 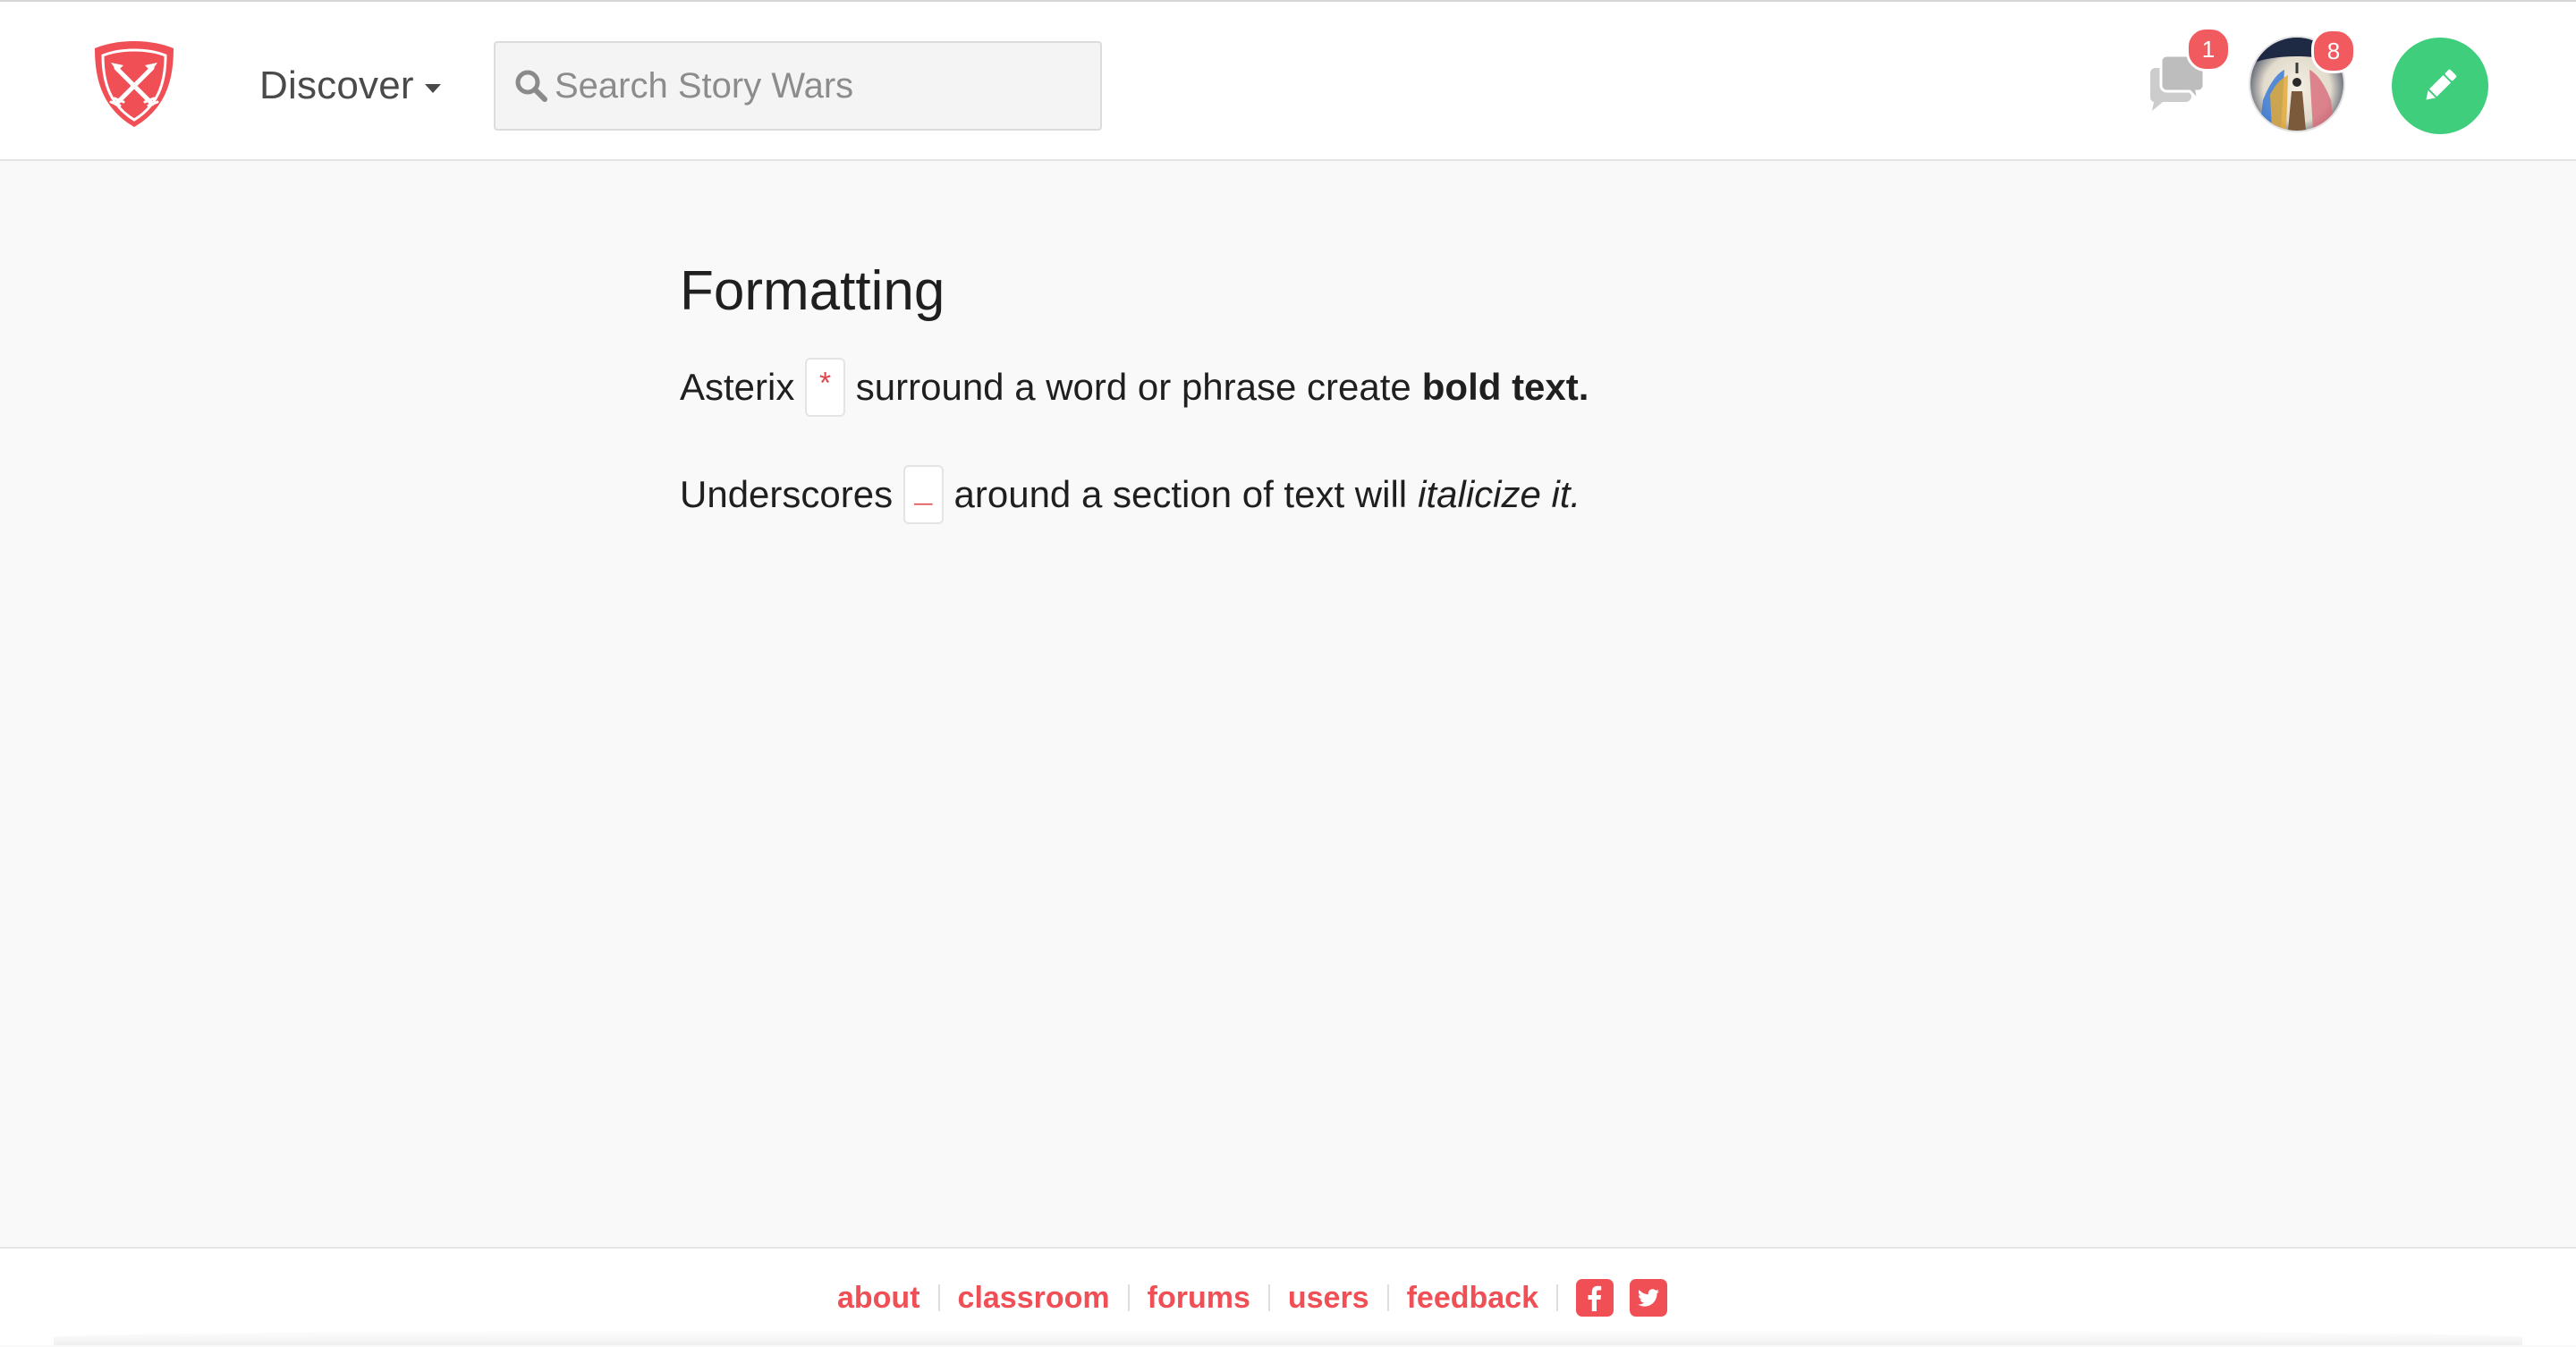 I want to click on footer-link-forums: forums, so click(x=1199, y=1298).